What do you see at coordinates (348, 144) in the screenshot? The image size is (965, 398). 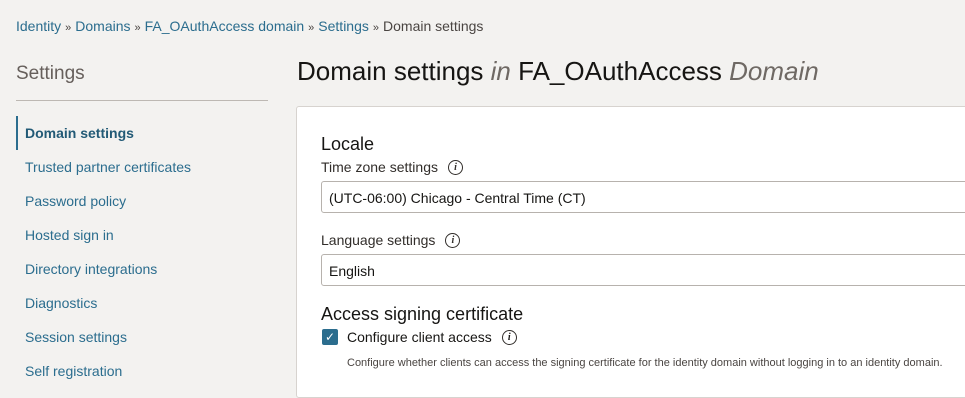 I see `locale-heading: Locale` at bounding box center [348, 144].